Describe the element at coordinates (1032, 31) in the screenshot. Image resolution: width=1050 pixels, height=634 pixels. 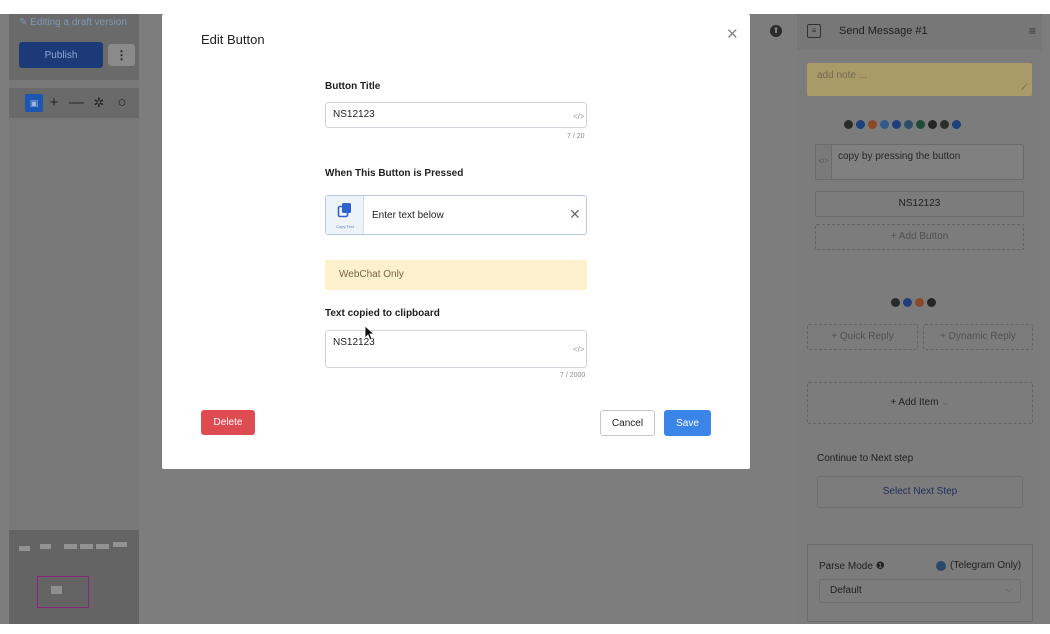
I see `menu-icon: ≡` at that location.